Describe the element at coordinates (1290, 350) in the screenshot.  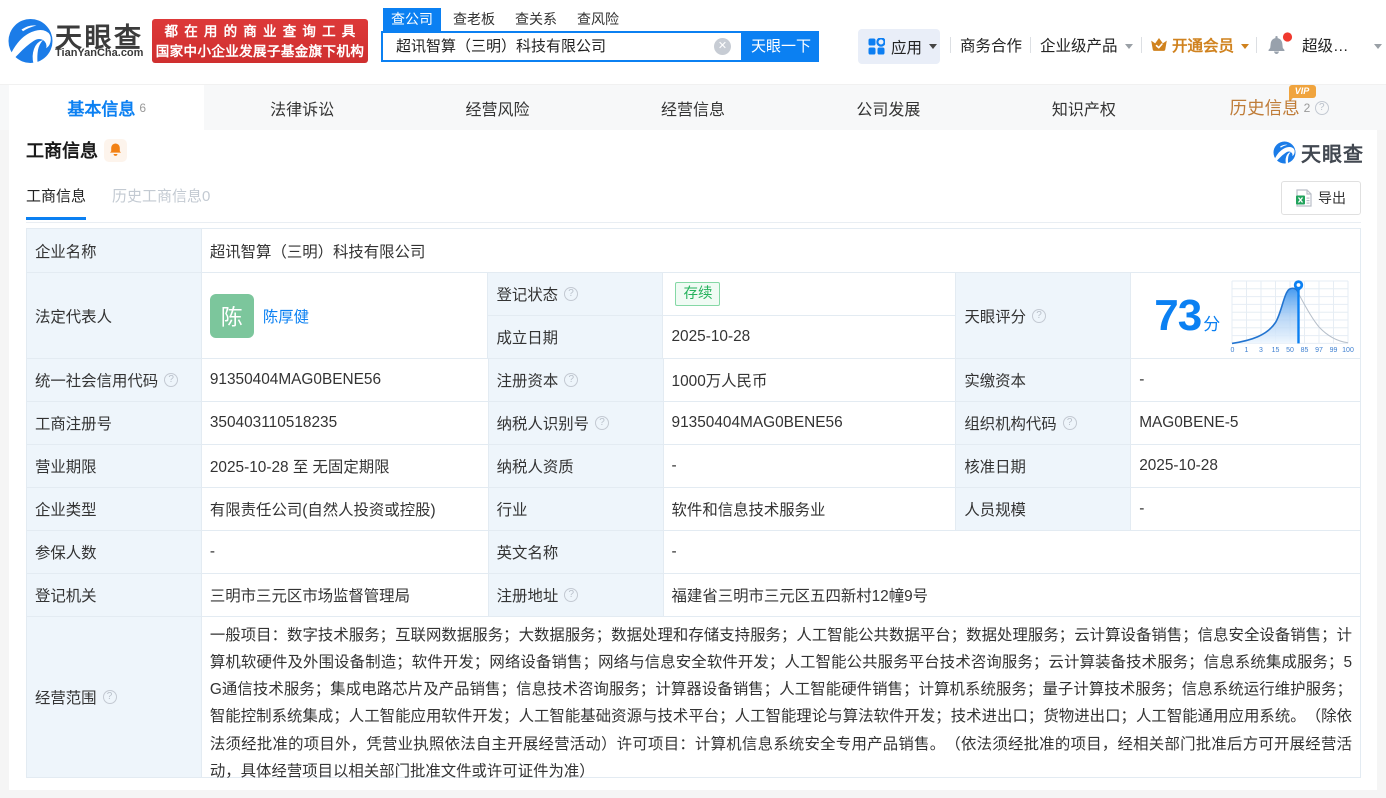
I see `svg-text: 50` at that location.